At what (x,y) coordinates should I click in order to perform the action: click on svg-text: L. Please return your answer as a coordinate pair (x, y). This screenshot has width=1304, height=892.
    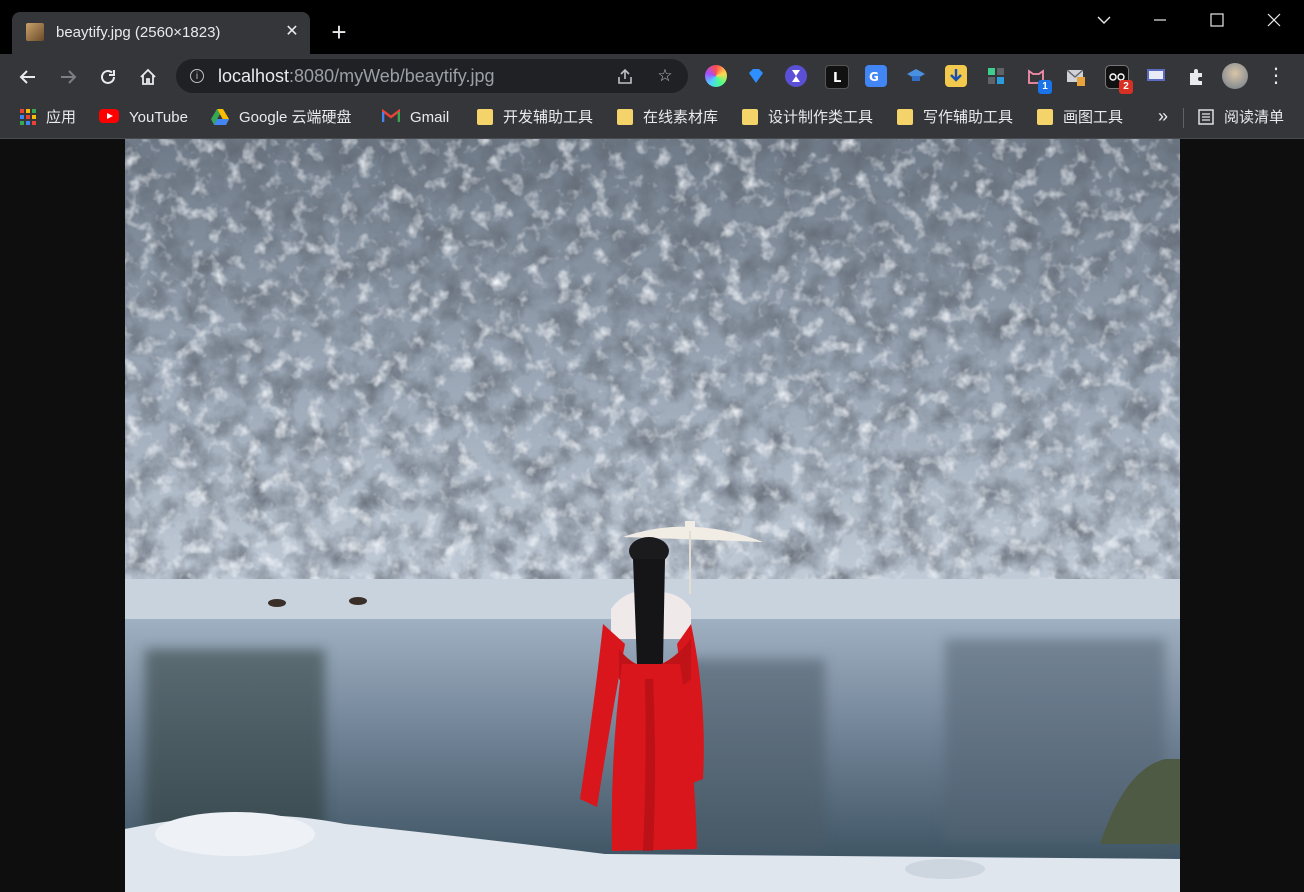
    Looking at the image, I should click on (837, 78).